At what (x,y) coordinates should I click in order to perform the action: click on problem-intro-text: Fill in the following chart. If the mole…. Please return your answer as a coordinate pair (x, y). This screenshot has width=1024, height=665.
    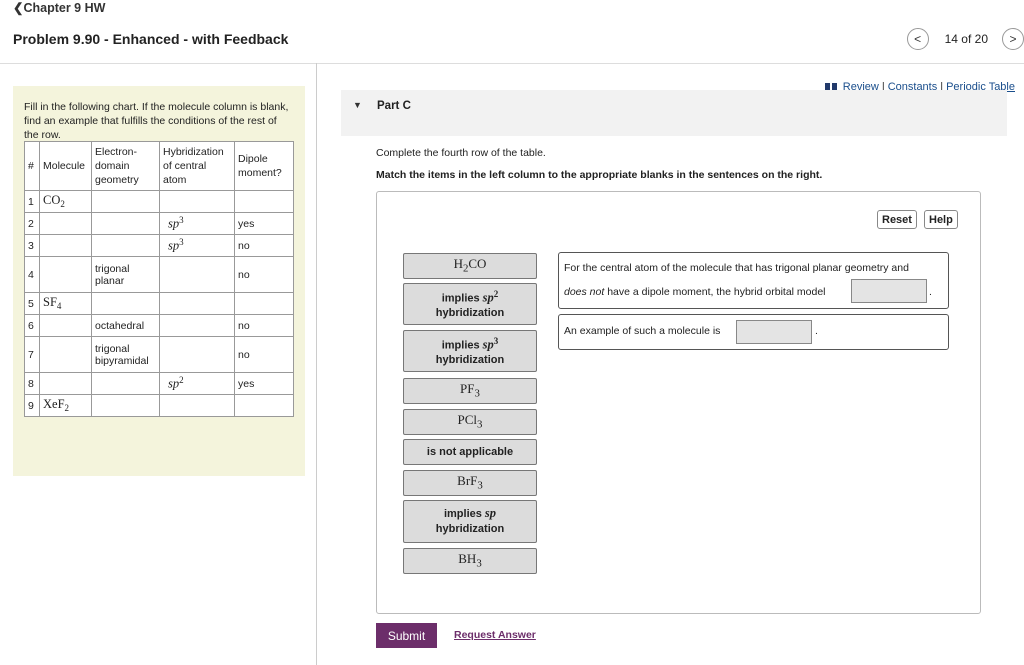
    Looking at the image, I should click on (156, 121).